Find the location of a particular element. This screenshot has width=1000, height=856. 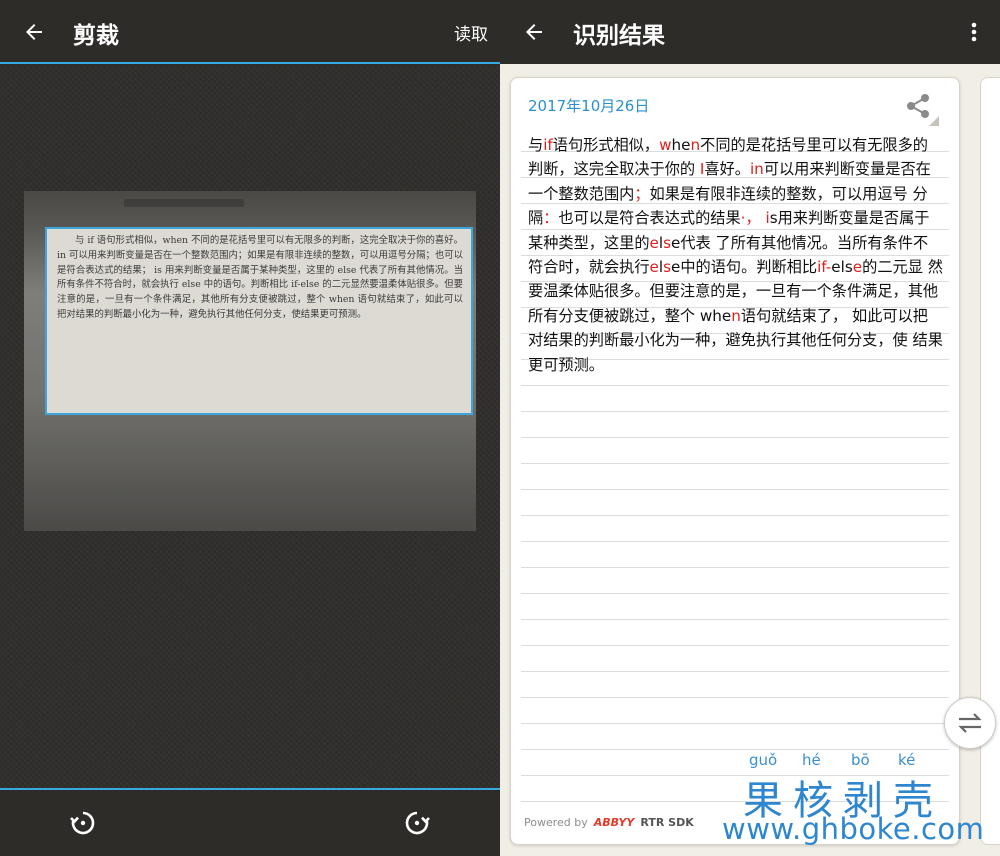

page-title: 剪裁 is located at coordinates (96, 36).